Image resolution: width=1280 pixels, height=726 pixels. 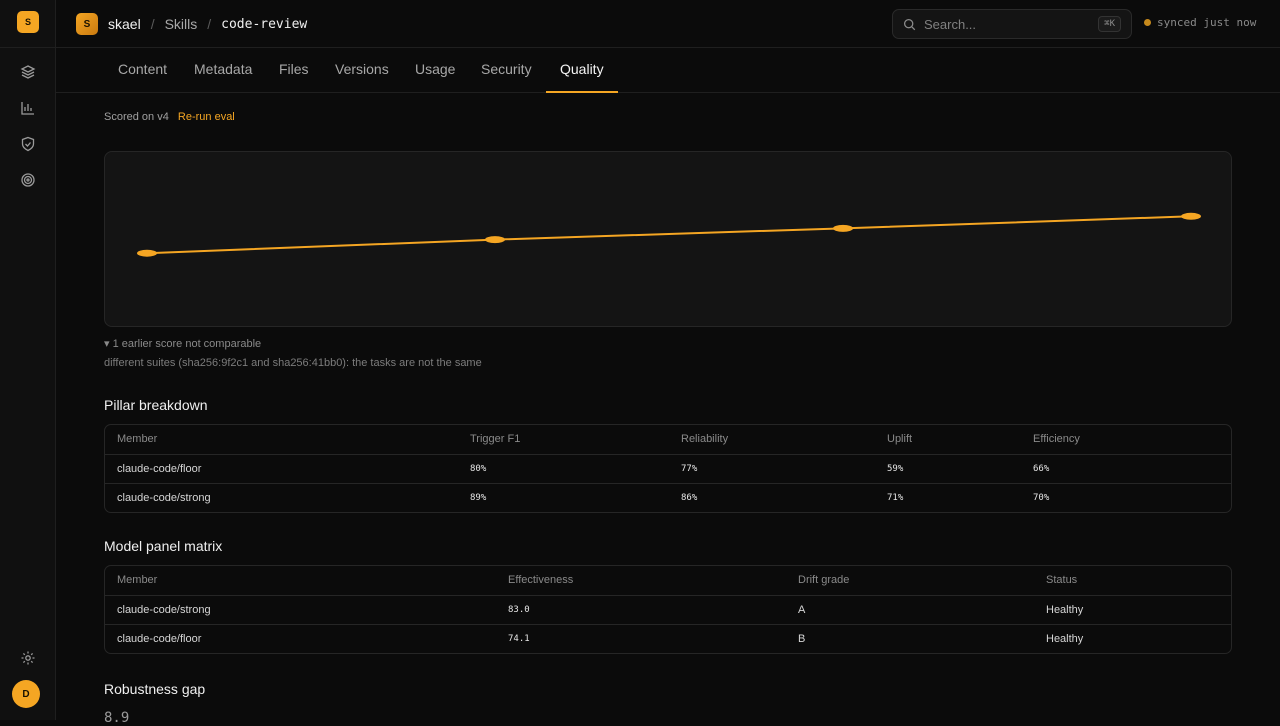 I want to click on effectiveness-cell: 83.0, so click(x=519, y=610).